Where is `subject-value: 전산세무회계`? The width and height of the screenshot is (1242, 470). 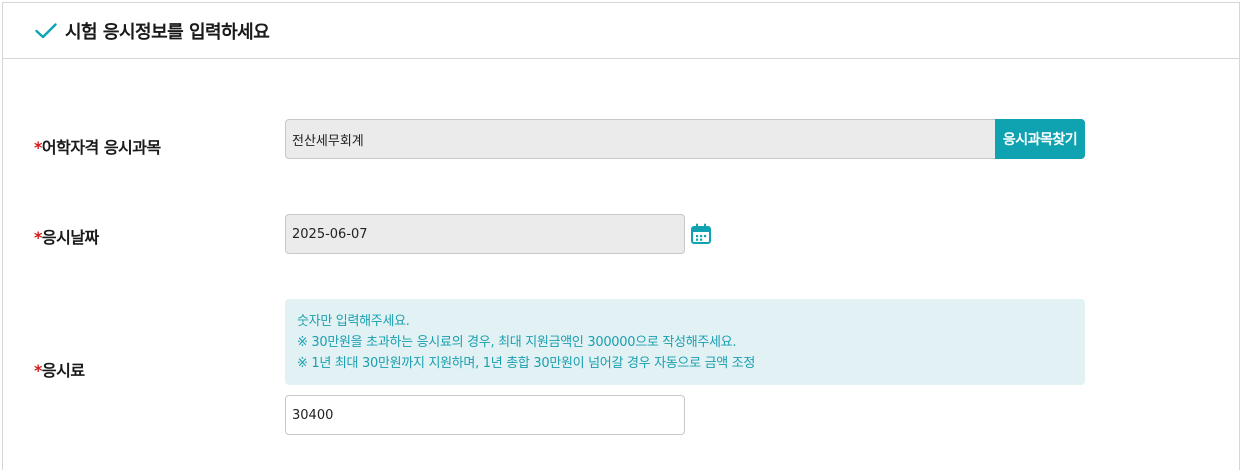 subject-value: 전산세무회계 is located at coordinates (328, 141).